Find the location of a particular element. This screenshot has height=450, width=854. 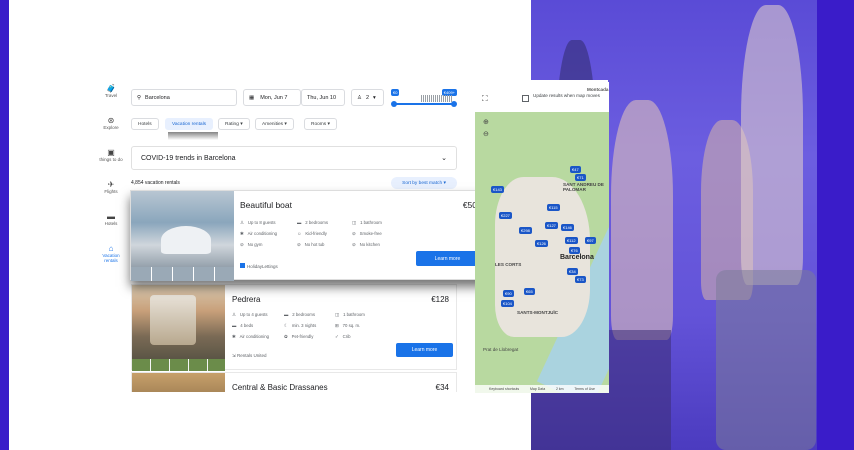

update-checkbox is located at coordinates (525, 98).